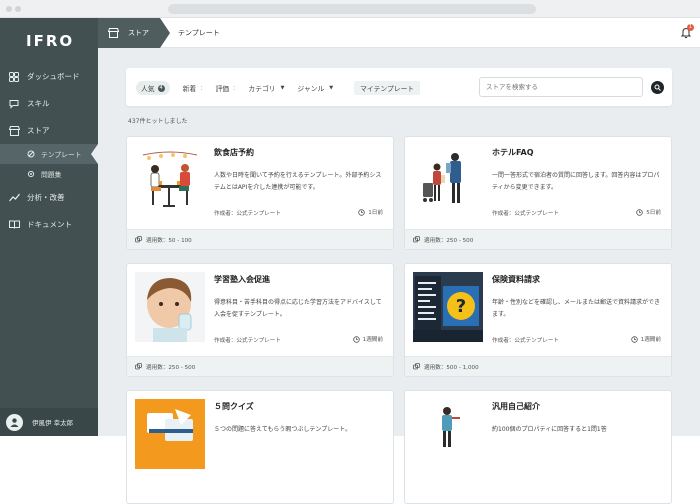  I want to click on tab-new: 新着:, so click(193, 88).